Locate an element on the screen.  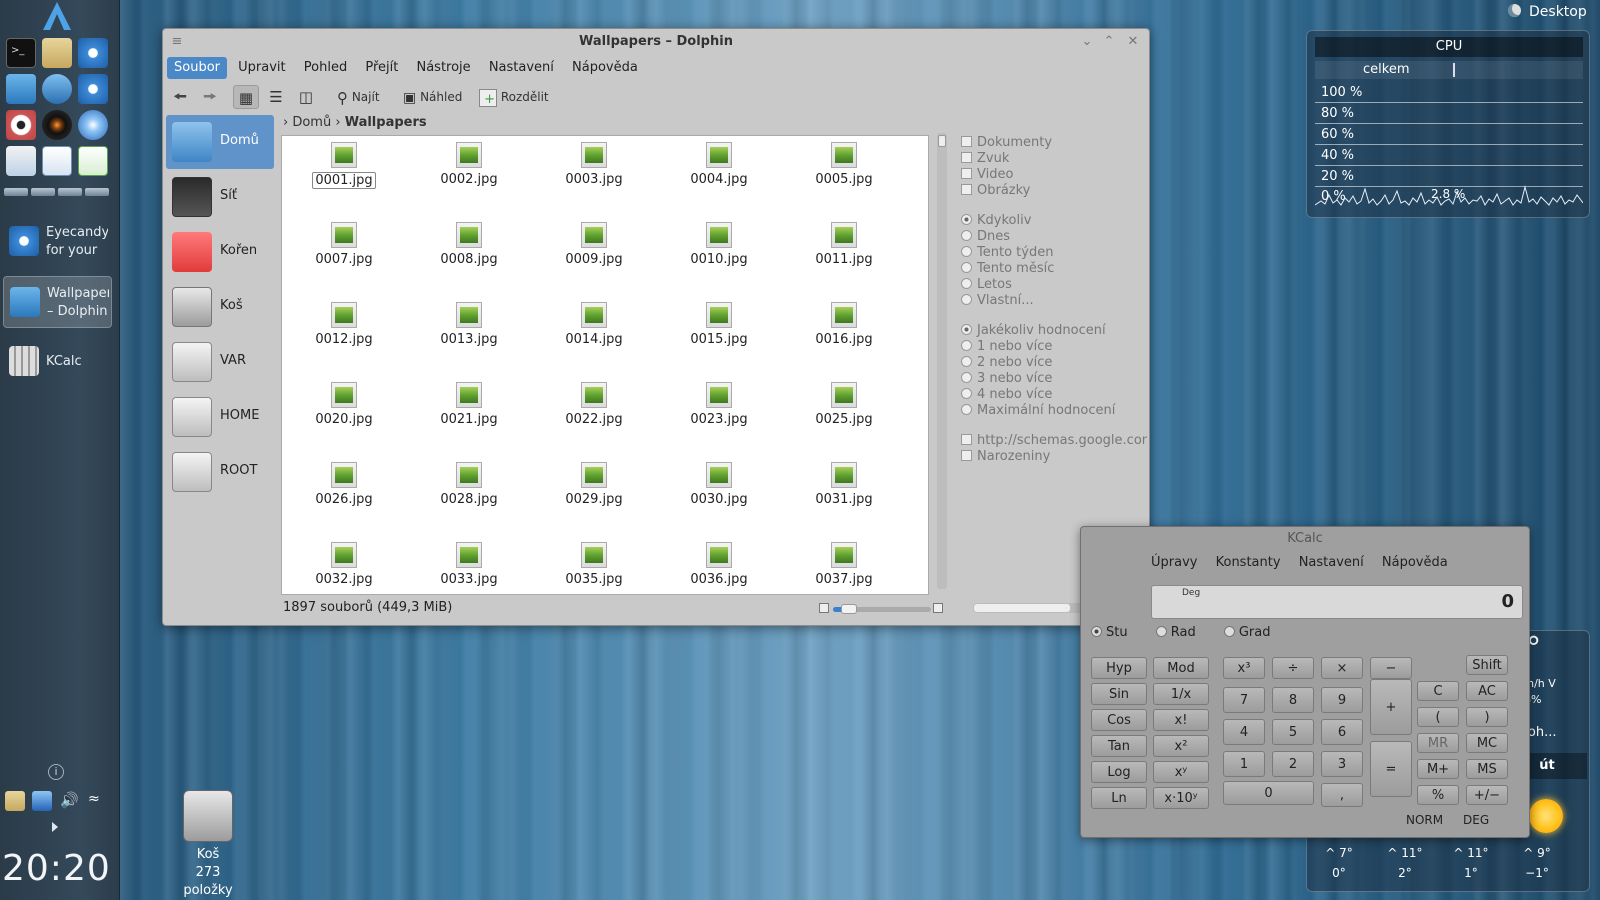
filter-rating-option: Jakékoliv hodnocení is located at coordinates (1054, 331).